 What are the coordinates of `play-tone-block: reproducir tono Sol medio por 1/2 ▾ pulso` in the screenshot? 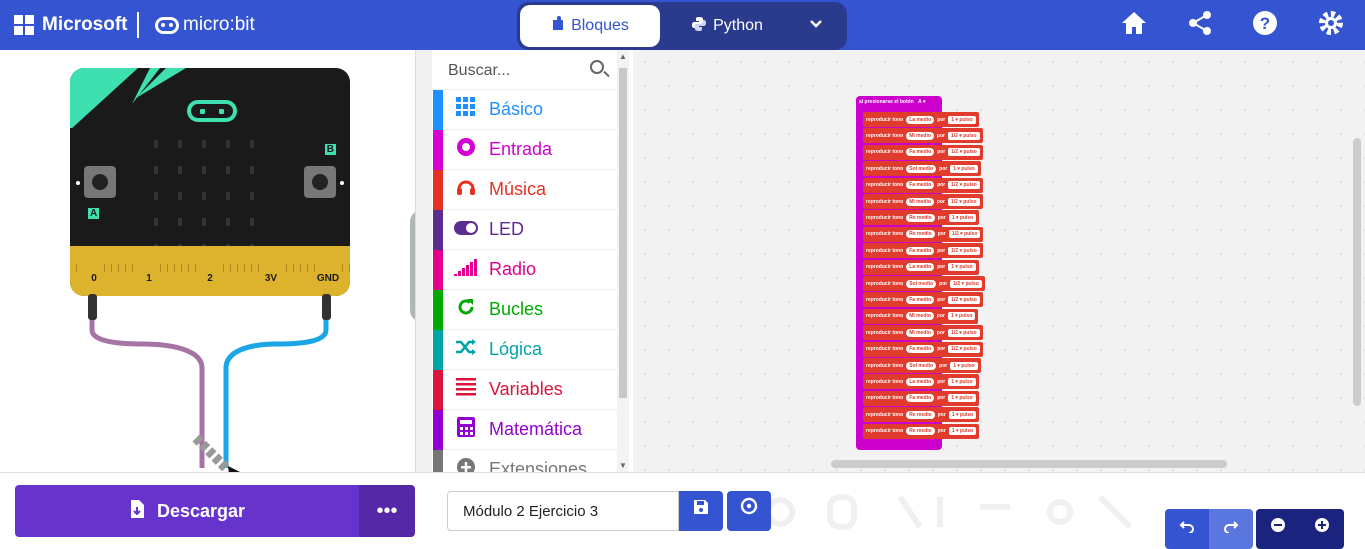 It's located at (924, 283).